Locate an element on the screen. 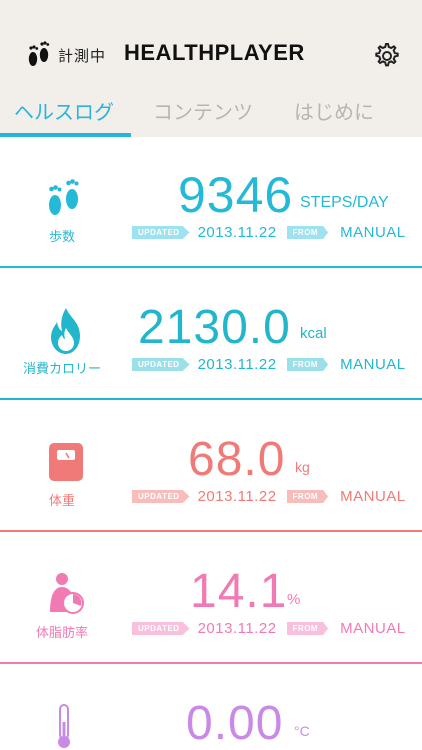 The height and width of the screenshot is (750, 422). temperature-card: 0.00 °C is located at coordinates (211, 708).